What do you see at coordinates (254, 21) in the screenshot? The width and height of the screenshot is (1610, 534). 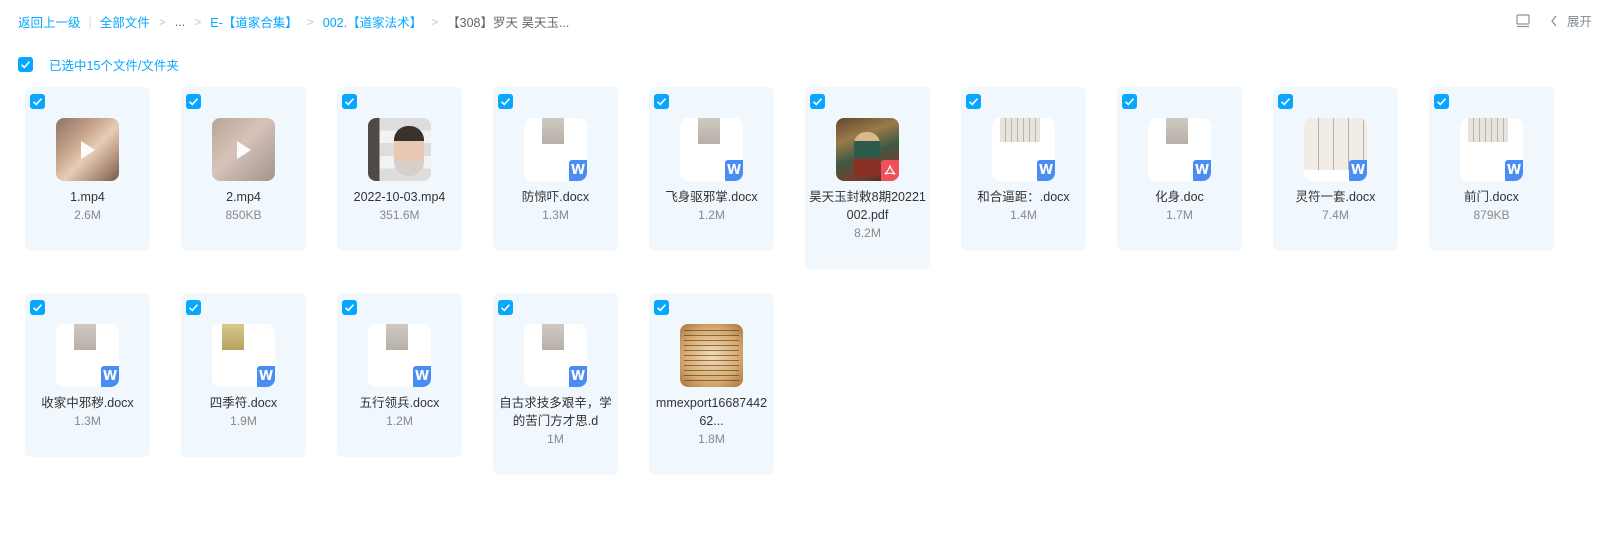 I see `breadcrumb-folder-1: E-【道家合集】` at bounding box center [254, 21].